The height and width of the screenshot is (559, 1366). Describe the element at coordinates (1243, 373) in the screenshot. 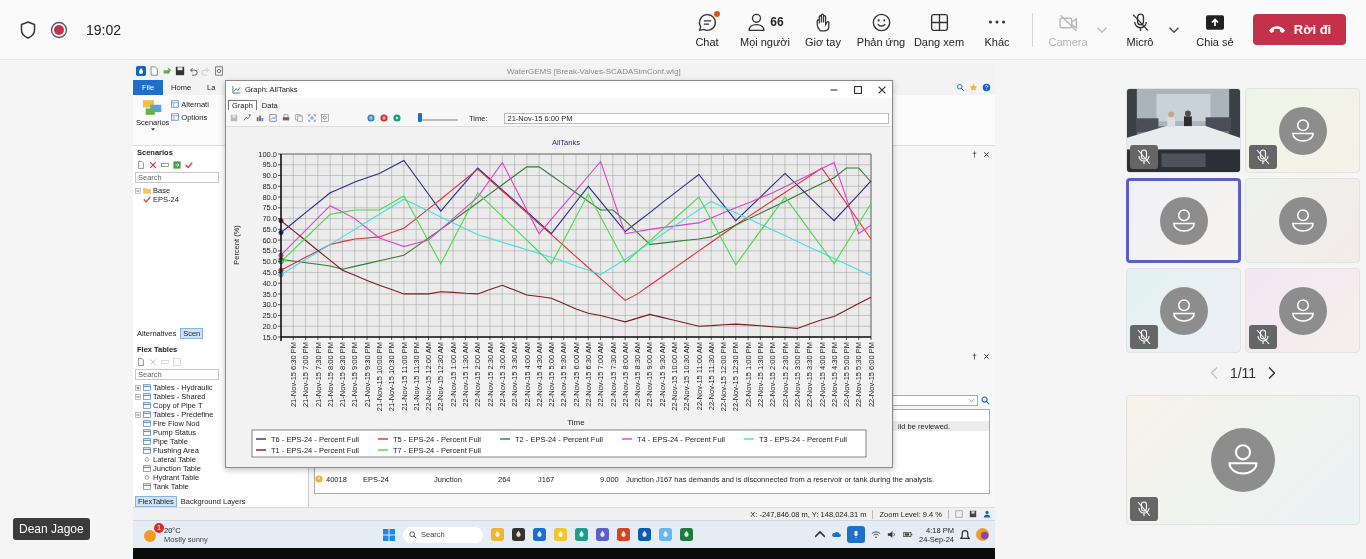

I see `page-indicator: 1/11` at that location.